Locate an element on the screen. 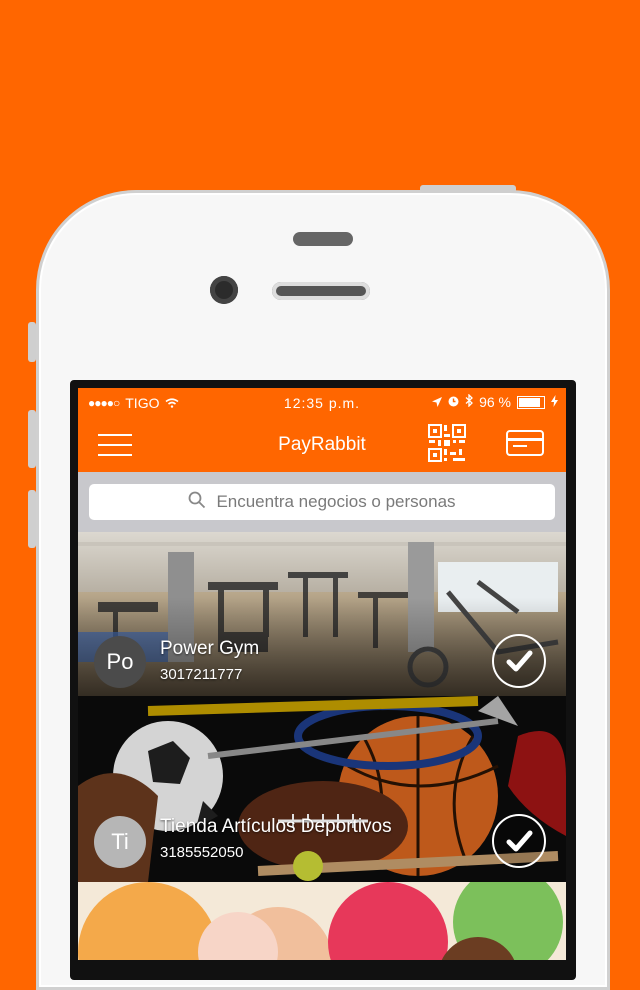  business-list-item is located at coordinates (322, 921).